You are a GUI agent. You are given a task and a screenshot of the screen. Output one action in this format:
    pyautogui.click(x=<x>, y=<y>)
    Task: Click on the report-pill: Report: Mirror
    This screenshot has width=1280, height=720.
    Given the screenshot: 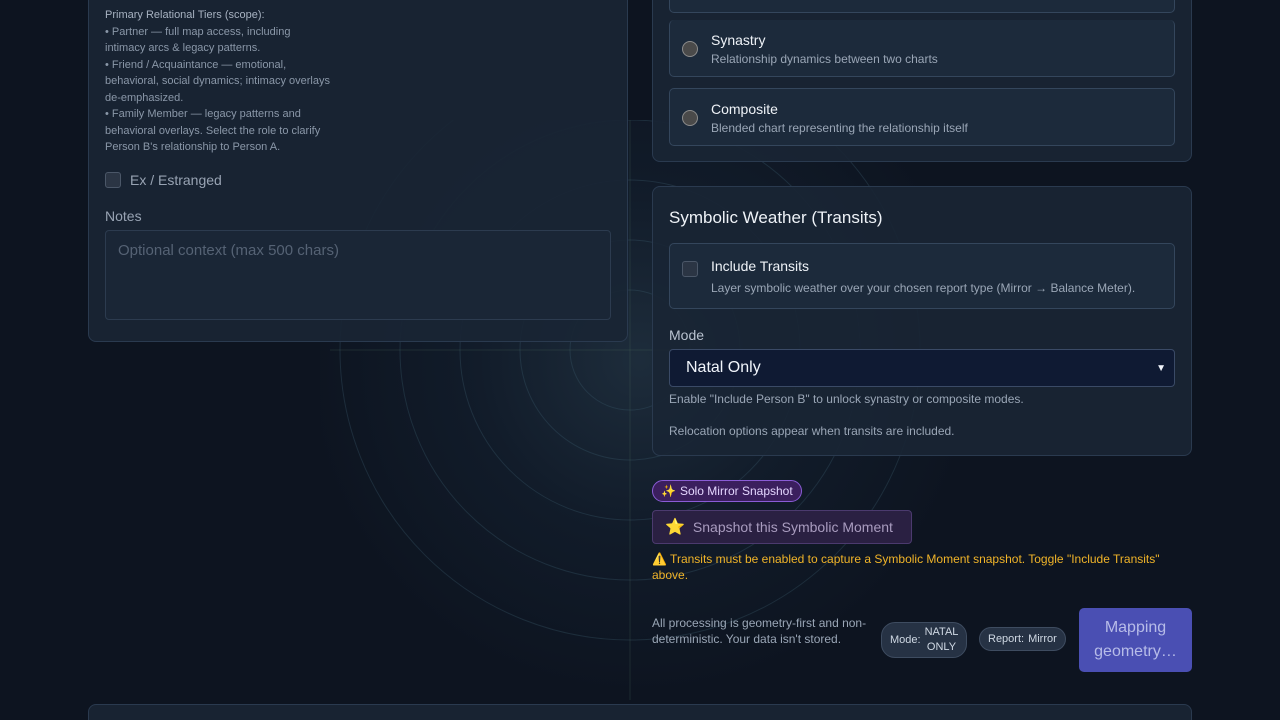 What is the action you would take?
    pyautogui.click(x=1022, y=639)
    